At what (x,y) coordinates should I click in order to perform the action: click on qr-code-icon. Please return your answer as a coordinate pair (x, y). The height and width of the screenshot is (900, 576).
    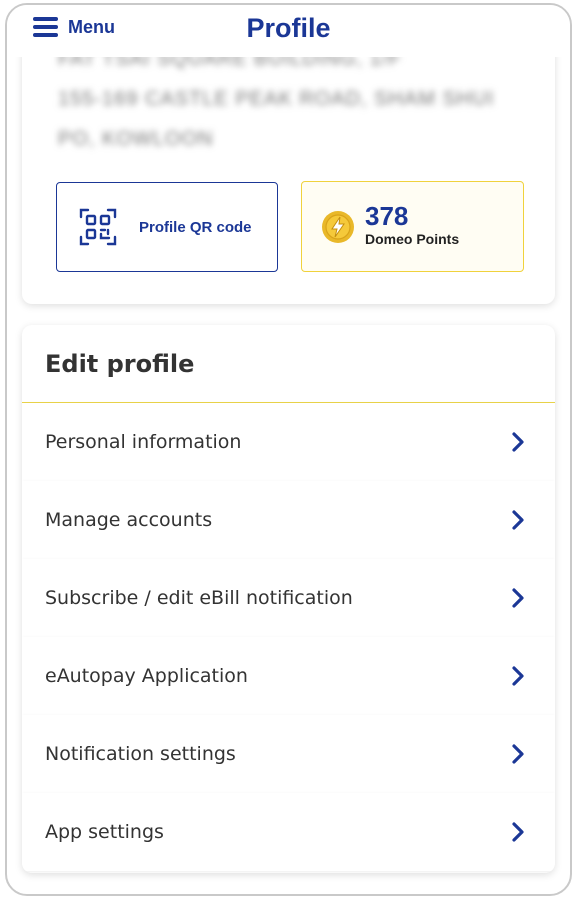
    Looking at the image, I should click on (98, 227).